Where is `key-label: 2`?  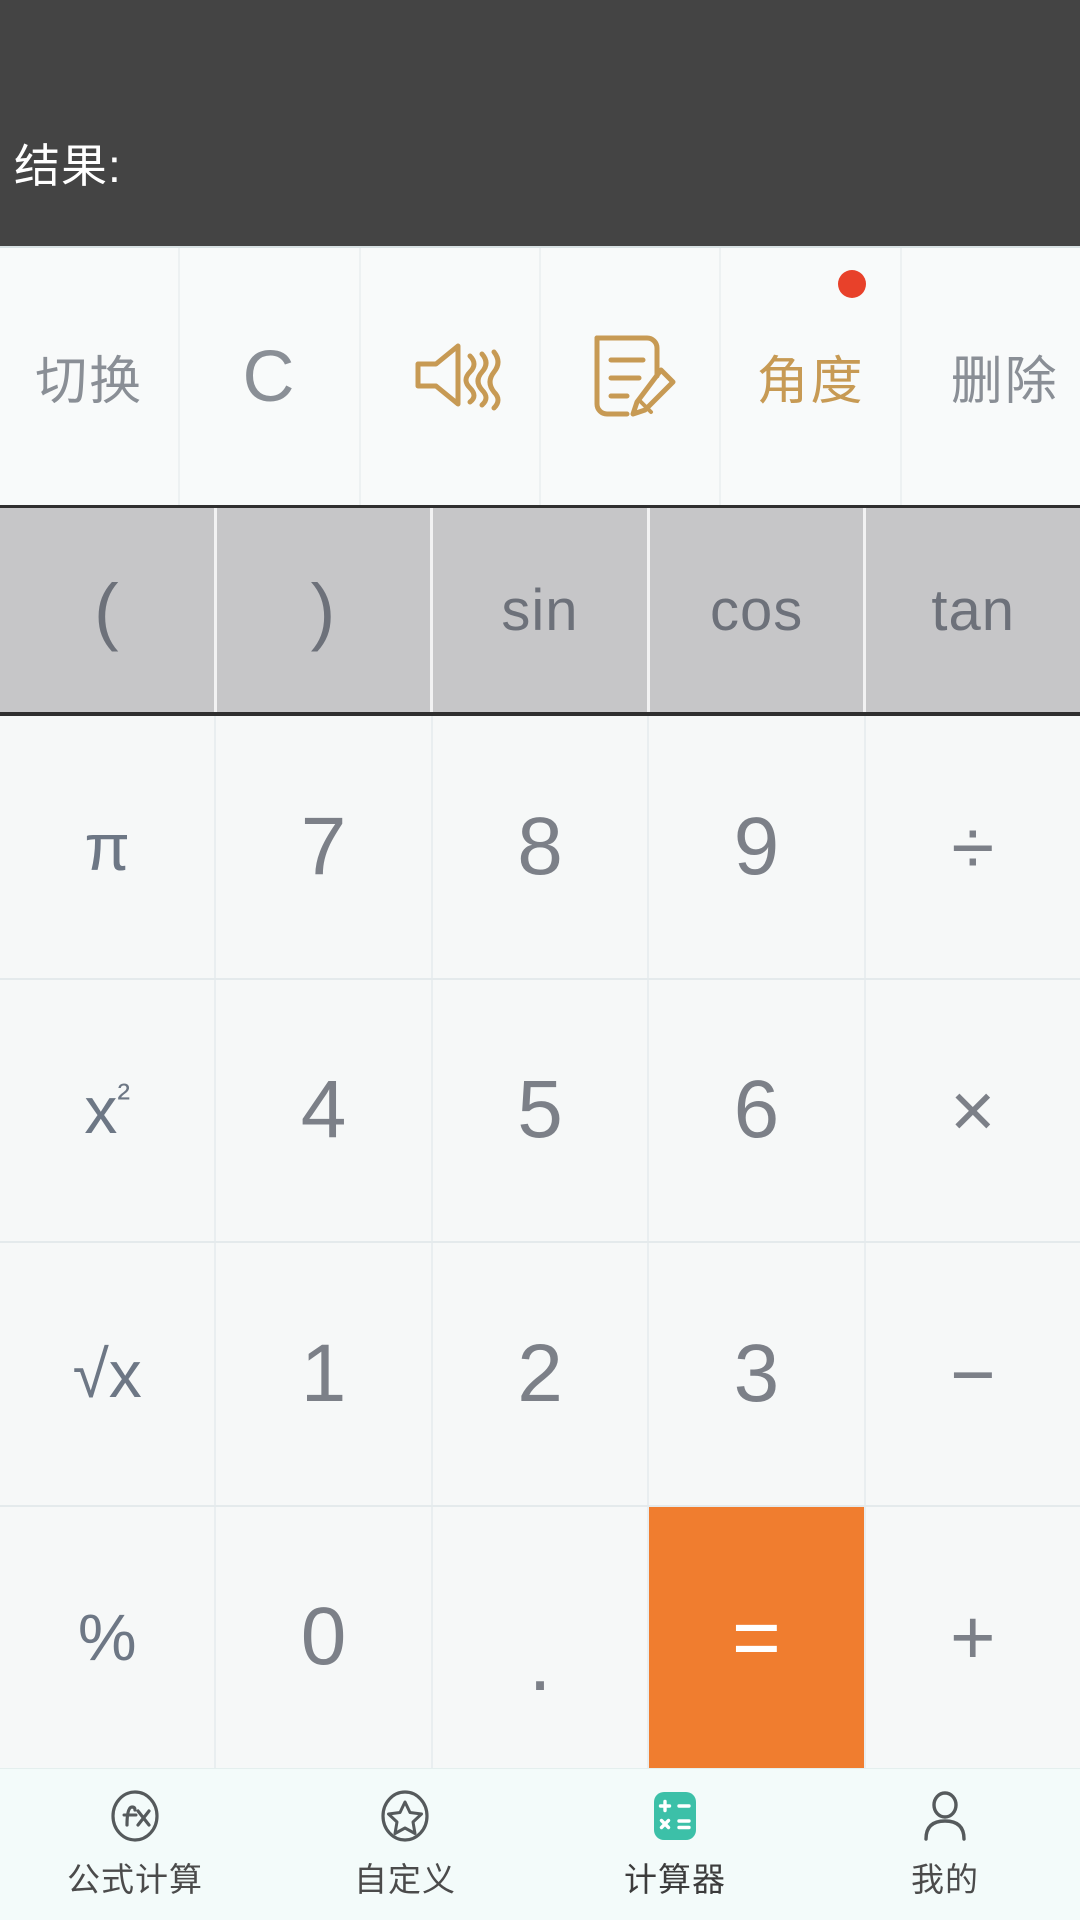
key-label: 2 is located at coordinates (540, 1373).